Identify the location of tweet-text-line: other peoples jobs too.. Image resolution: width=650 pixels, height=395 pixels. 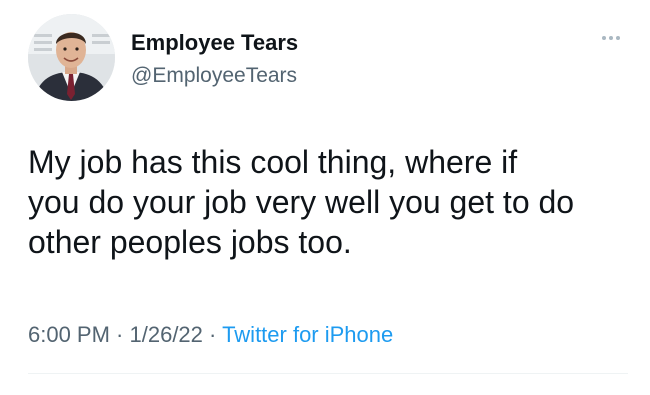
(190, 242).